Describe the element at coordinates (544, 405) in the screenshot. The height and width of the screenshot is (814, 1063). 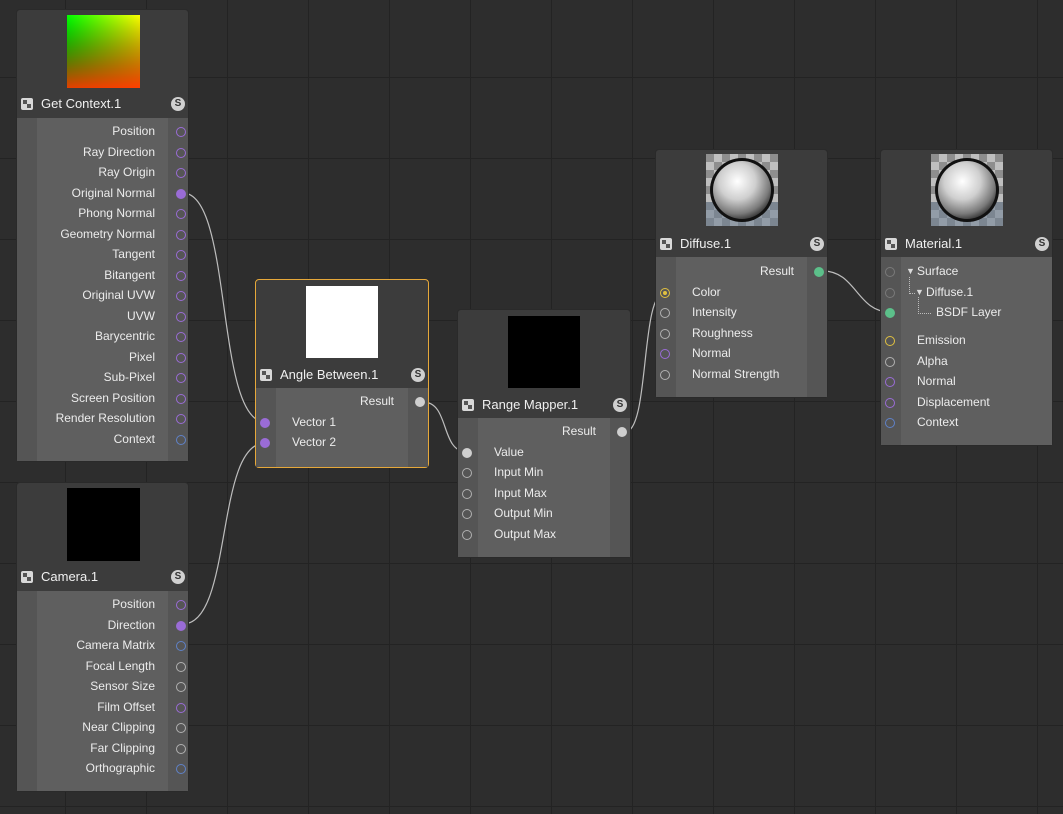
I see `node-header: Range Mapper.1 S` at that location.